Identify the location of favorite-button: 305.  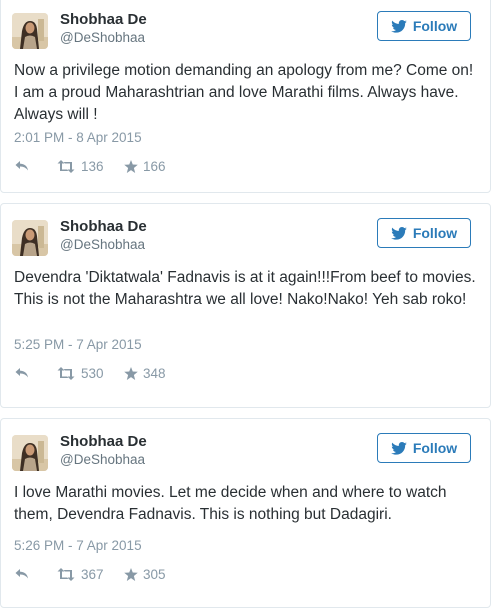
(145, 574).